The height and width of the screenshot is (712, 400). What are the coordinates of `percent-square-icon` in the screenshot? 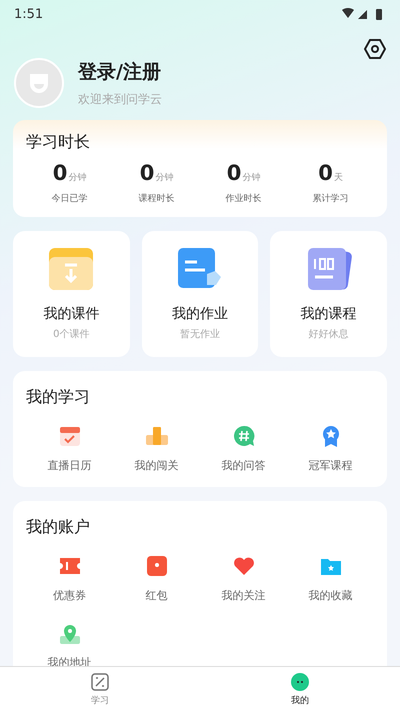 It's located at (100, 681).